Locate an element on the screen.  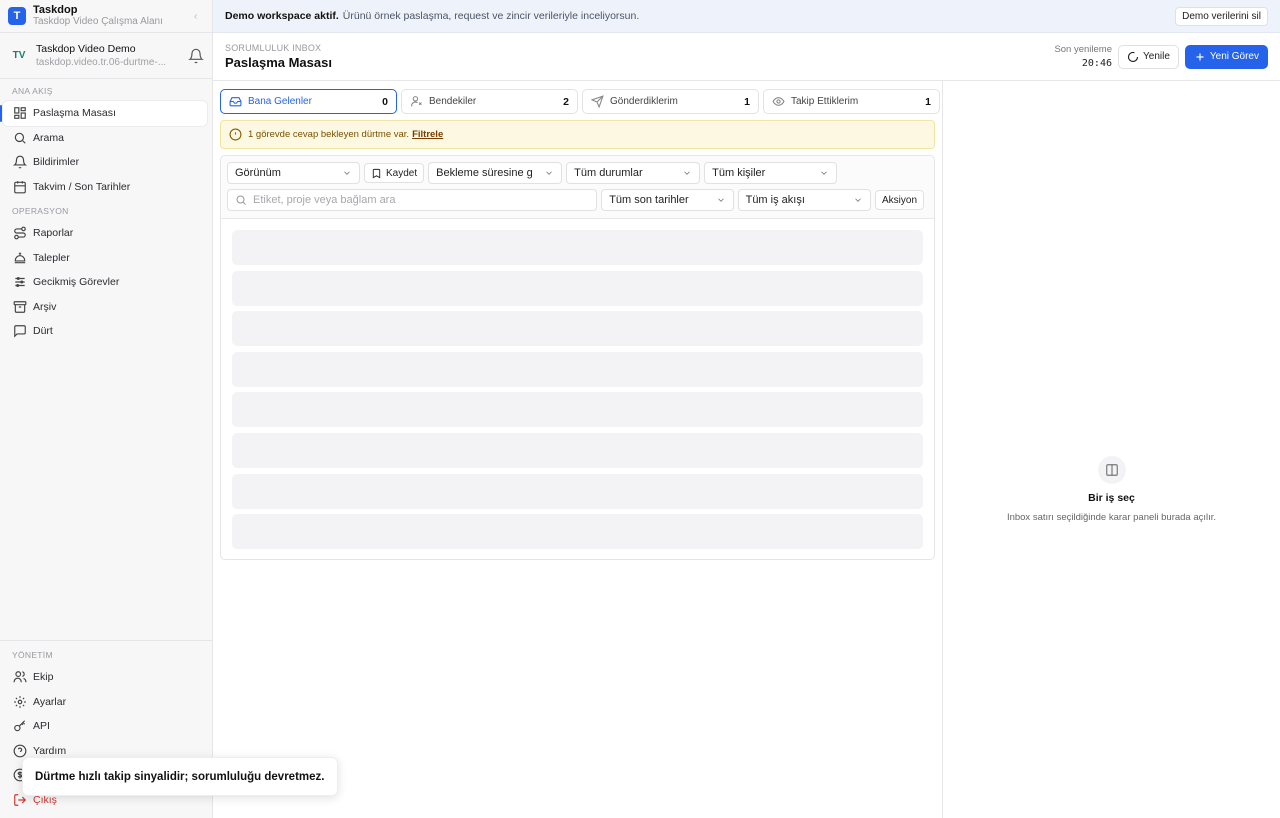
deadline-select: Tüm son tarihler is located at coordinates (667, 200).